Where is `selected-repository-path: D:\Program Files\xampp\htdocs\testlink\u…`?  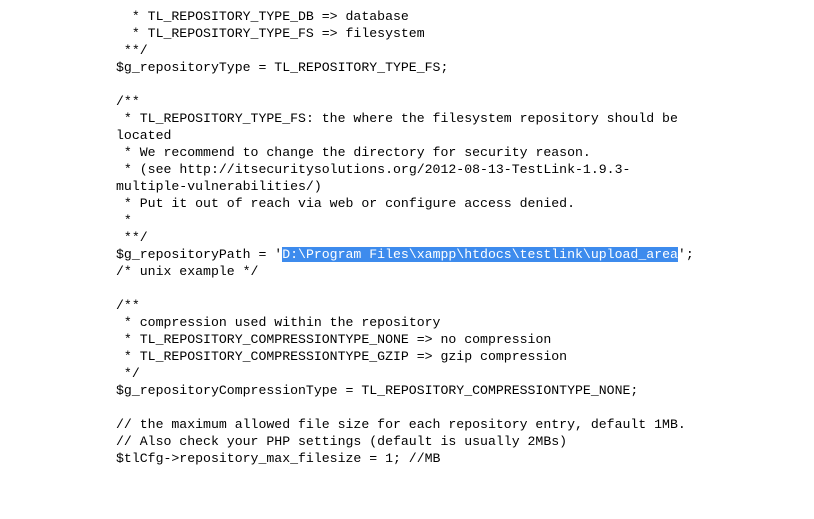
selected-repository-path: D:\Program Files\xampp\htdocs\testlink\u… is located at coordinates (480, 254).